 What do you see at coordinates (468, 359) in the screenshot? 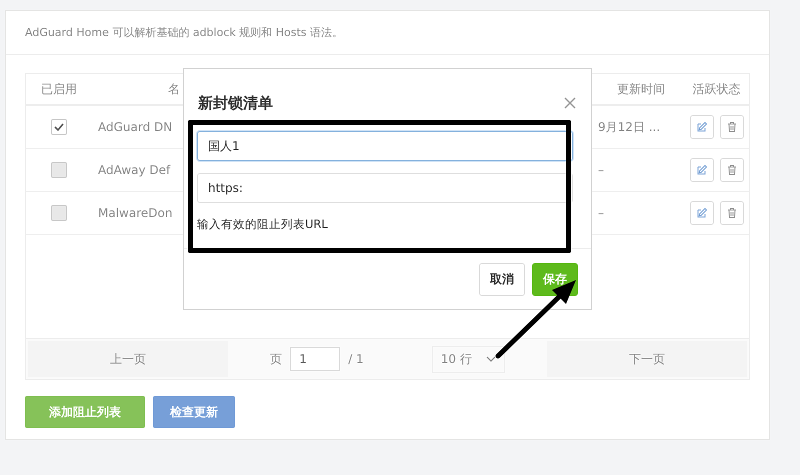
I see `rows-per-page-select: 10 行` at bounding box center [468, 359].